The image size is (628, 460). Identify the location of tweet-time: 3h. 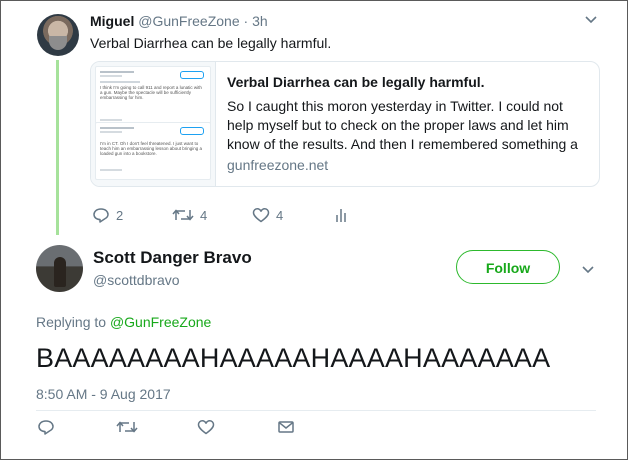
(260, 21).